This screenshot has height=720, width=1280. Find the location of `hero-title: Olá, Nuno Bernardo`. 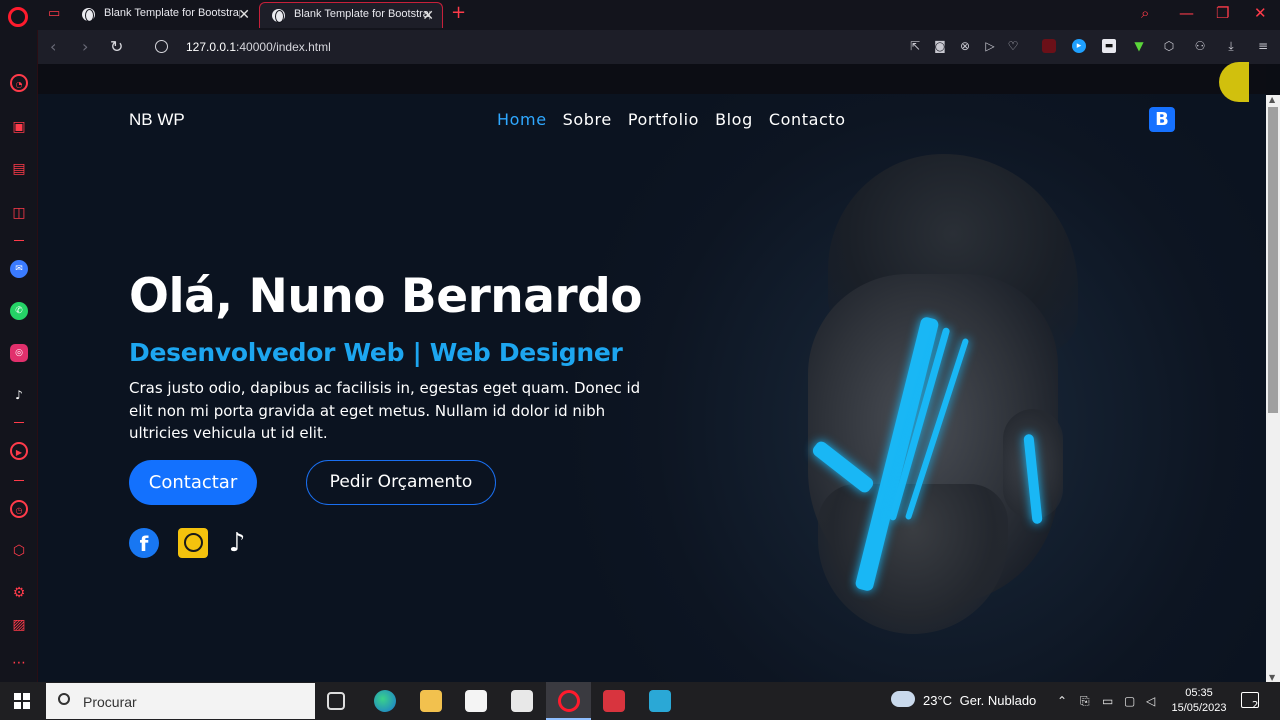

hero-title: Olá, Nuno Bernardo is located at coordinates (386, 296).